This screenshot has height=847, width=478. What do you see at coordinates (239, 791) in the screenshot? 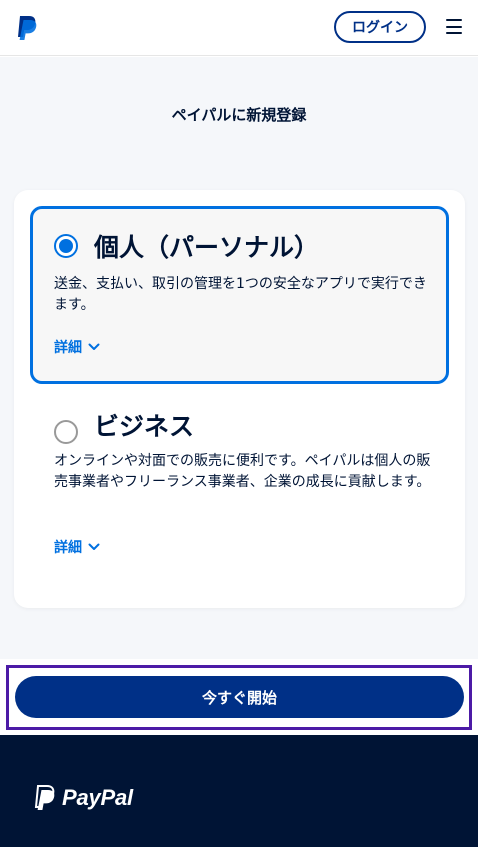
I see `footer: PayPal` at bounding box center [239, 791].